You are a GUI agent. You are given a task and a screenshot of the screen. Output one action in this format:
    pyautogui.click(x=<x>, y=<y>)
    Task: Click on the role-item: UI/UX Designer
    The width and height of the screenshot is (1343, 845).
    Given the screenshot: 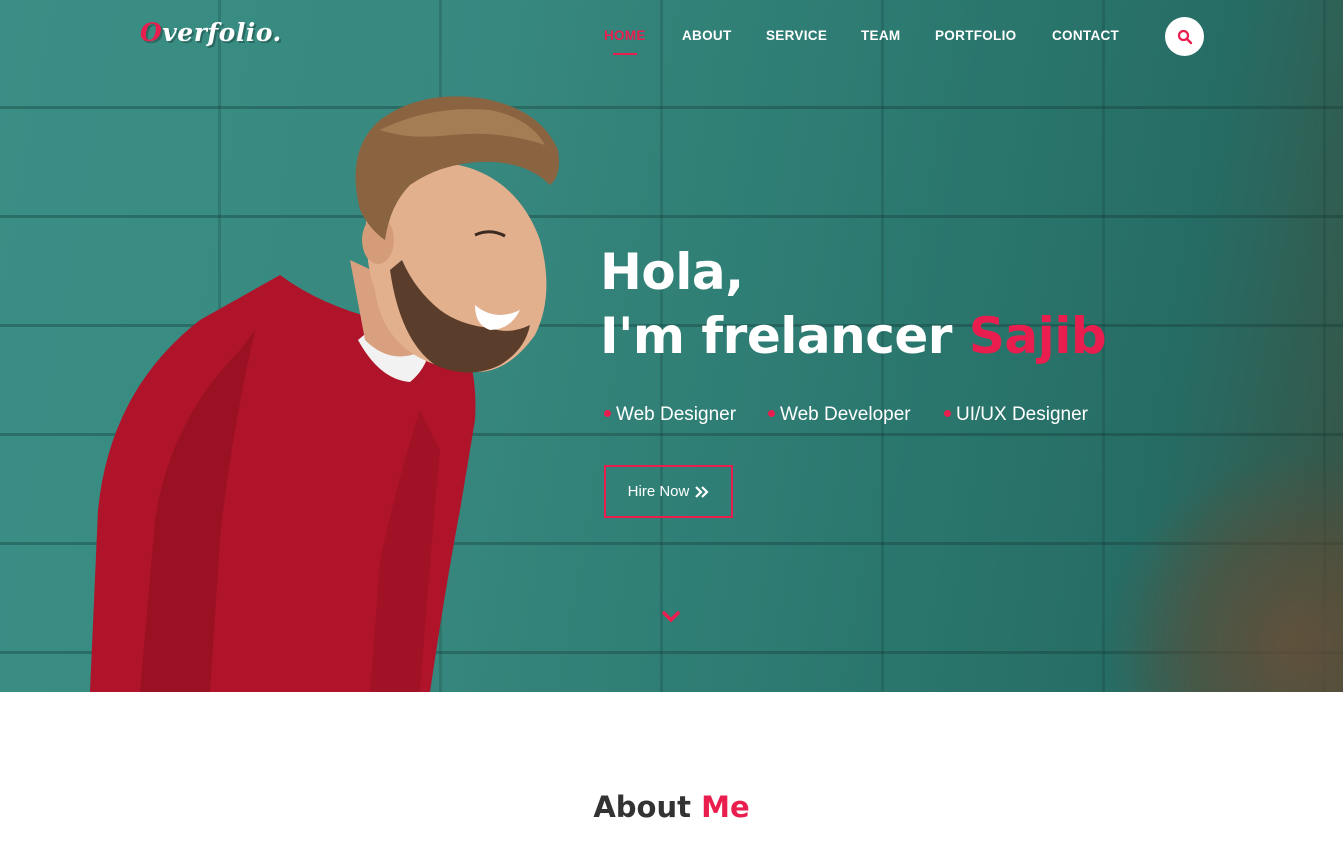 What is the action you would take?
    pyautogui.click(x=1016, y=415)
    